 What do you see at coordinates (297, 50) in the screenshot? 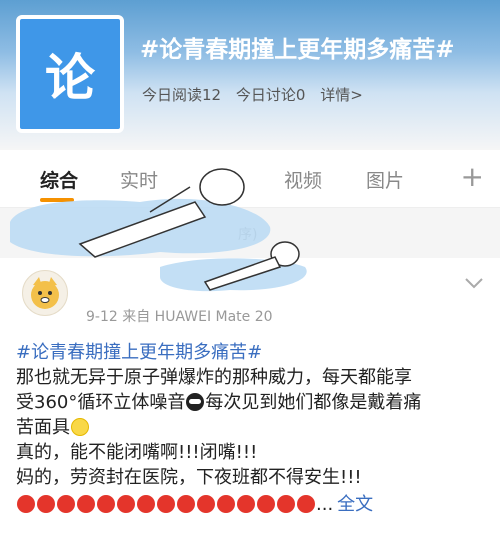
I see `topic-title: #论青春期撞上更年期多痛苦#` at bounding box center [297, 50].